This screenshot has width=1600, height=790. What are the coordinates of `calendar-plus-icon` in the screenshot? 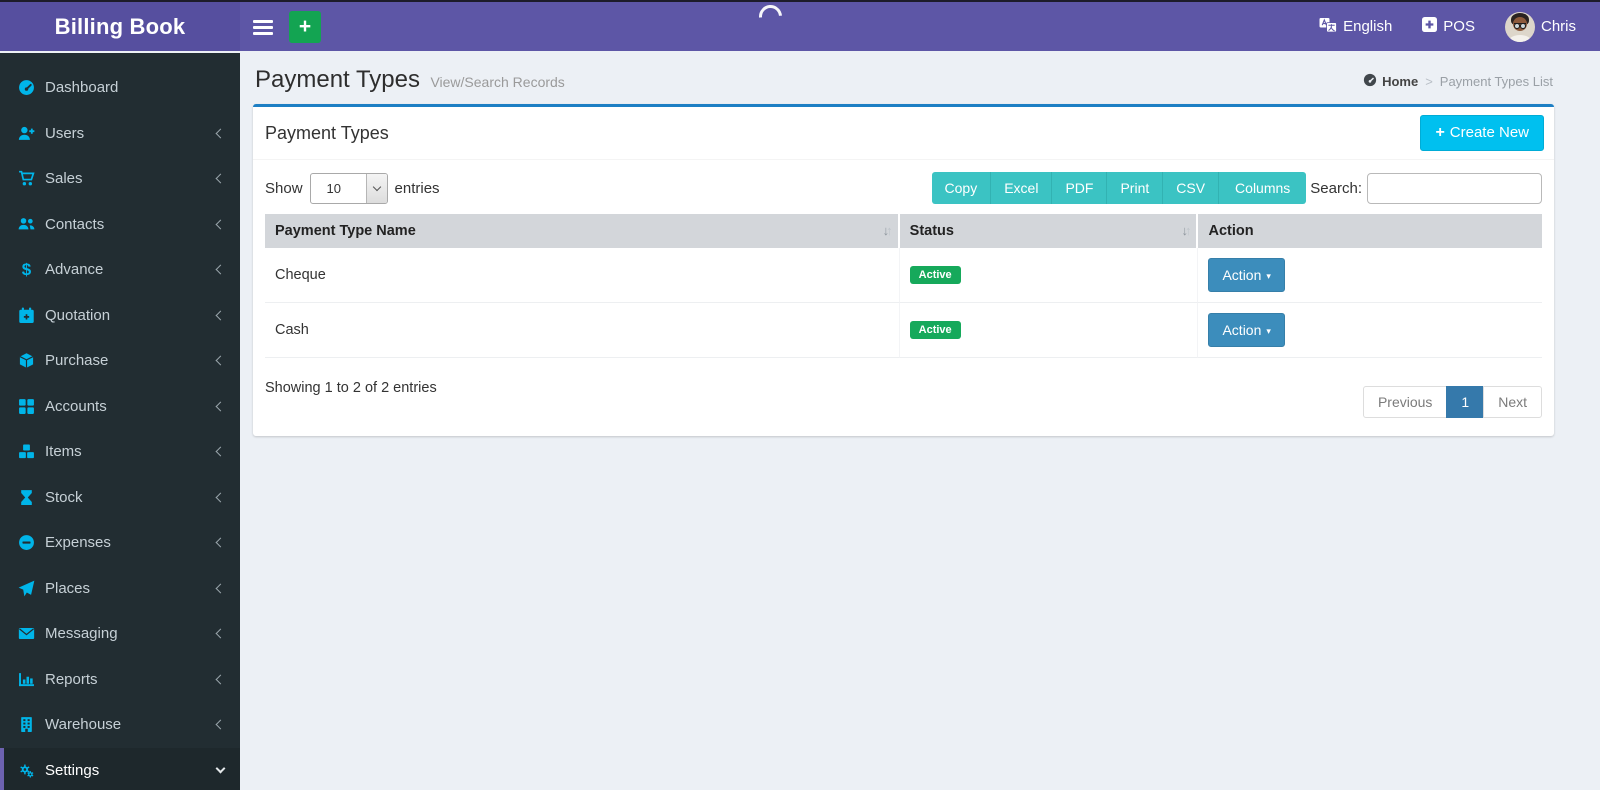 It's located at (26, 315).